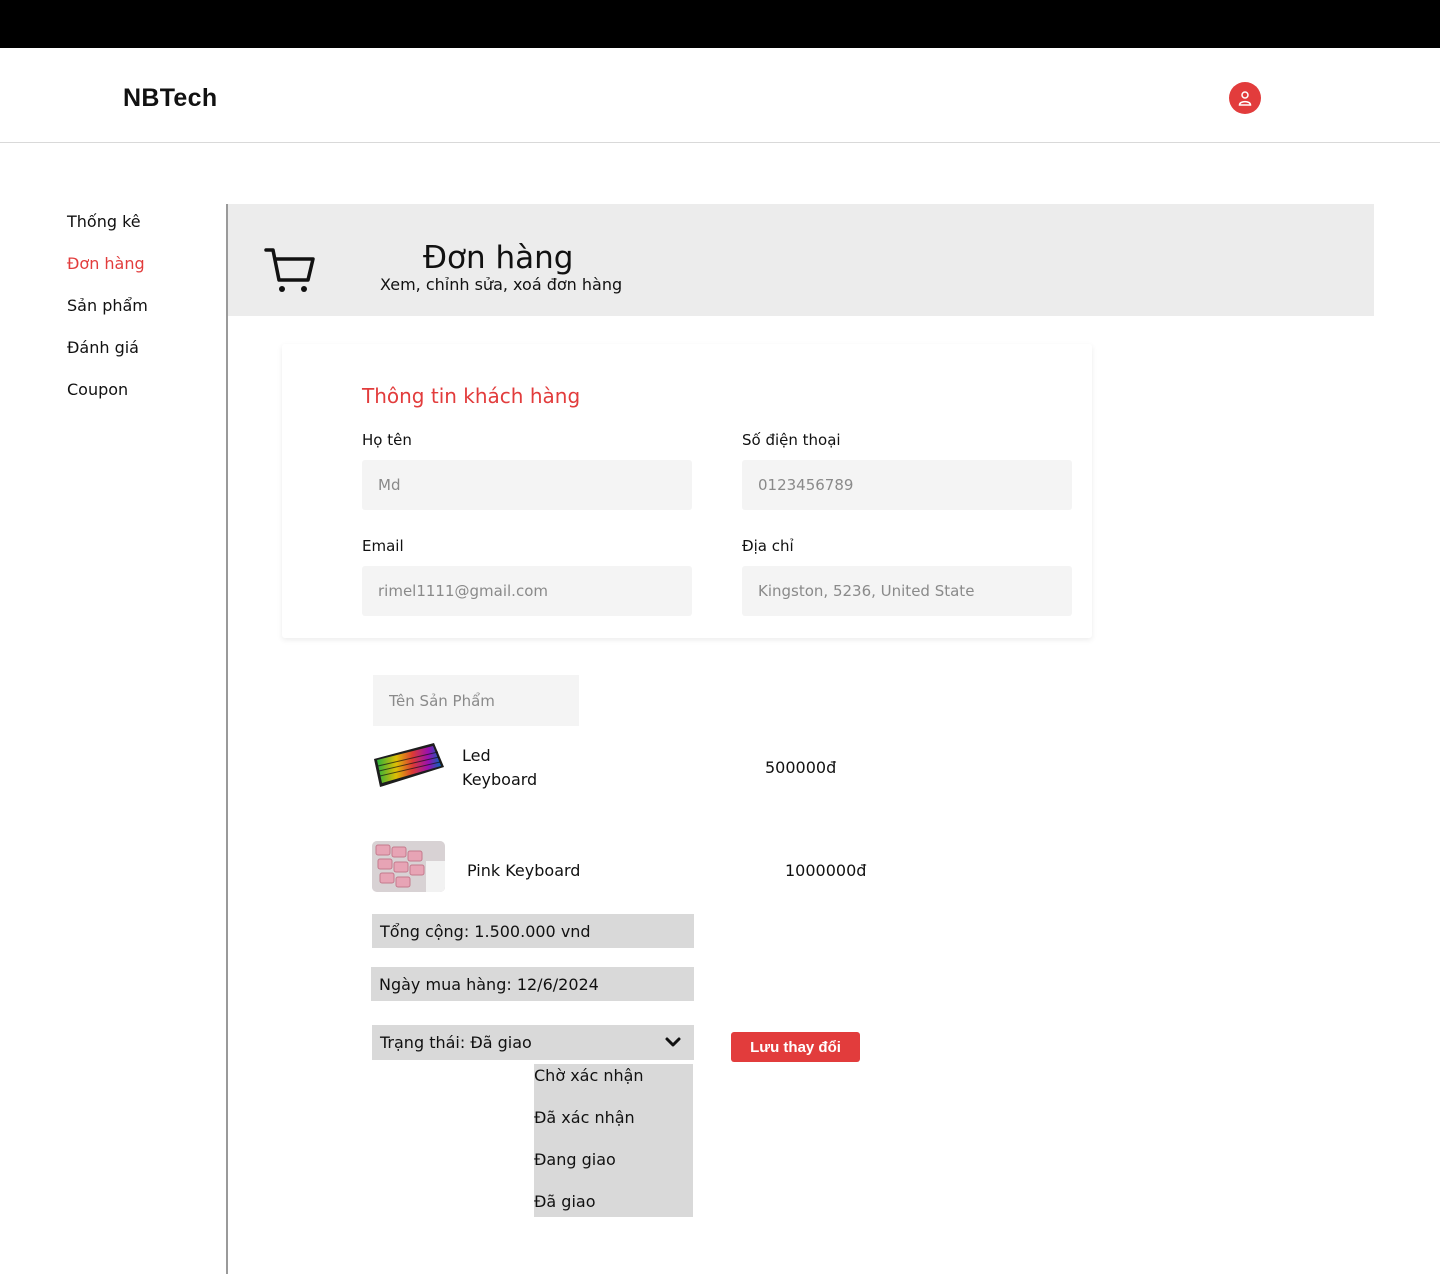  What do you see at coordinates (791, 440) in the screenshot?
I see `phone-label: Số điện thoại` at bounding box center [791, 440].